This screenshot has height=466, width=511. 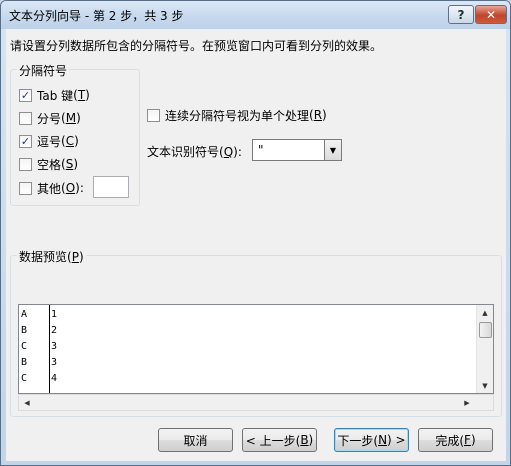 I want to click on checkbox-other: 其他(O):, so click(x=51, y=188).